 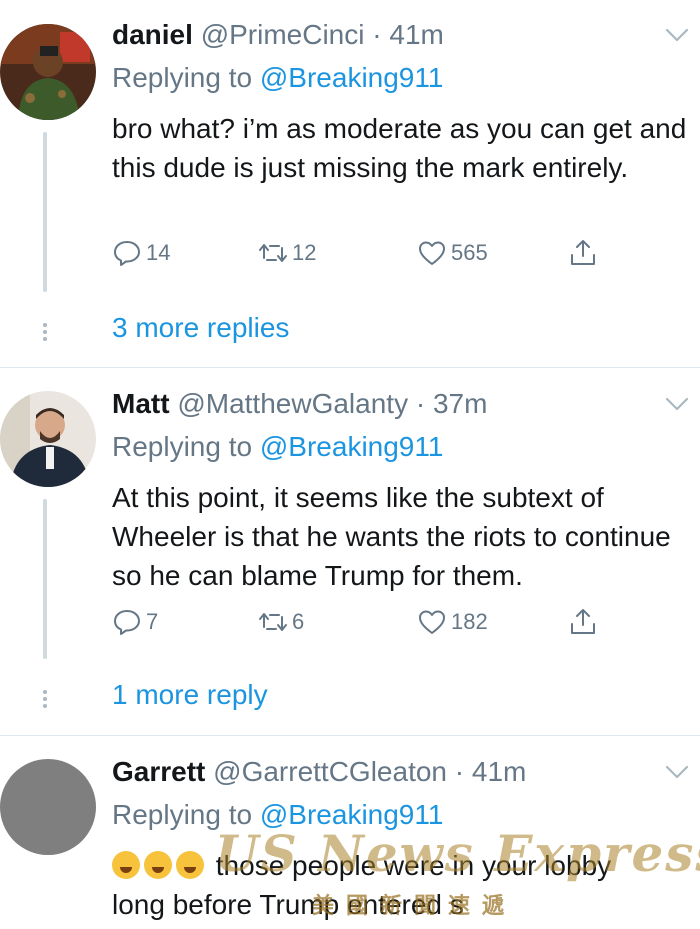 What do you see at coordinates (158, 771) in the screenshot?
I see `display-name: Garrett` at bounding box center [158, 771].